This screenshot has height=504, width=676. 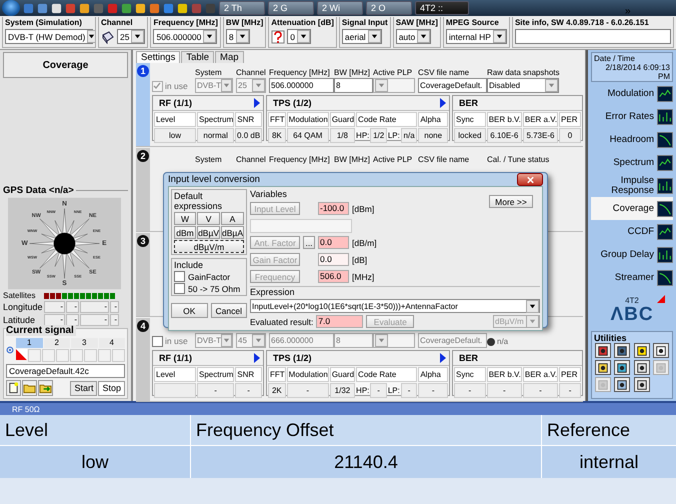 What do you see at coordinates (301, 225) in the screenshot?
I see `input-field` at bounding box center [301, 225].